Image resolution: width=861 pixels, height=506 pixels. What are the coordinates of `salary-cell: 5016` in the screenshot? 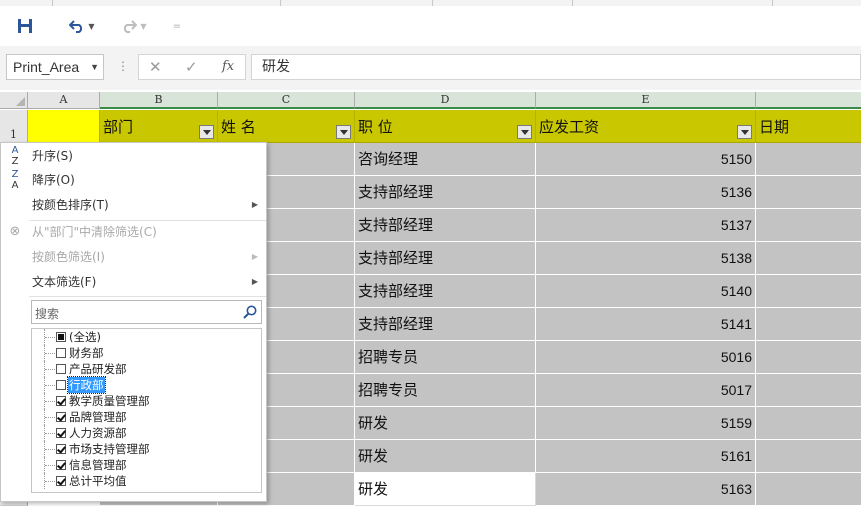 It's located at (646, 357).